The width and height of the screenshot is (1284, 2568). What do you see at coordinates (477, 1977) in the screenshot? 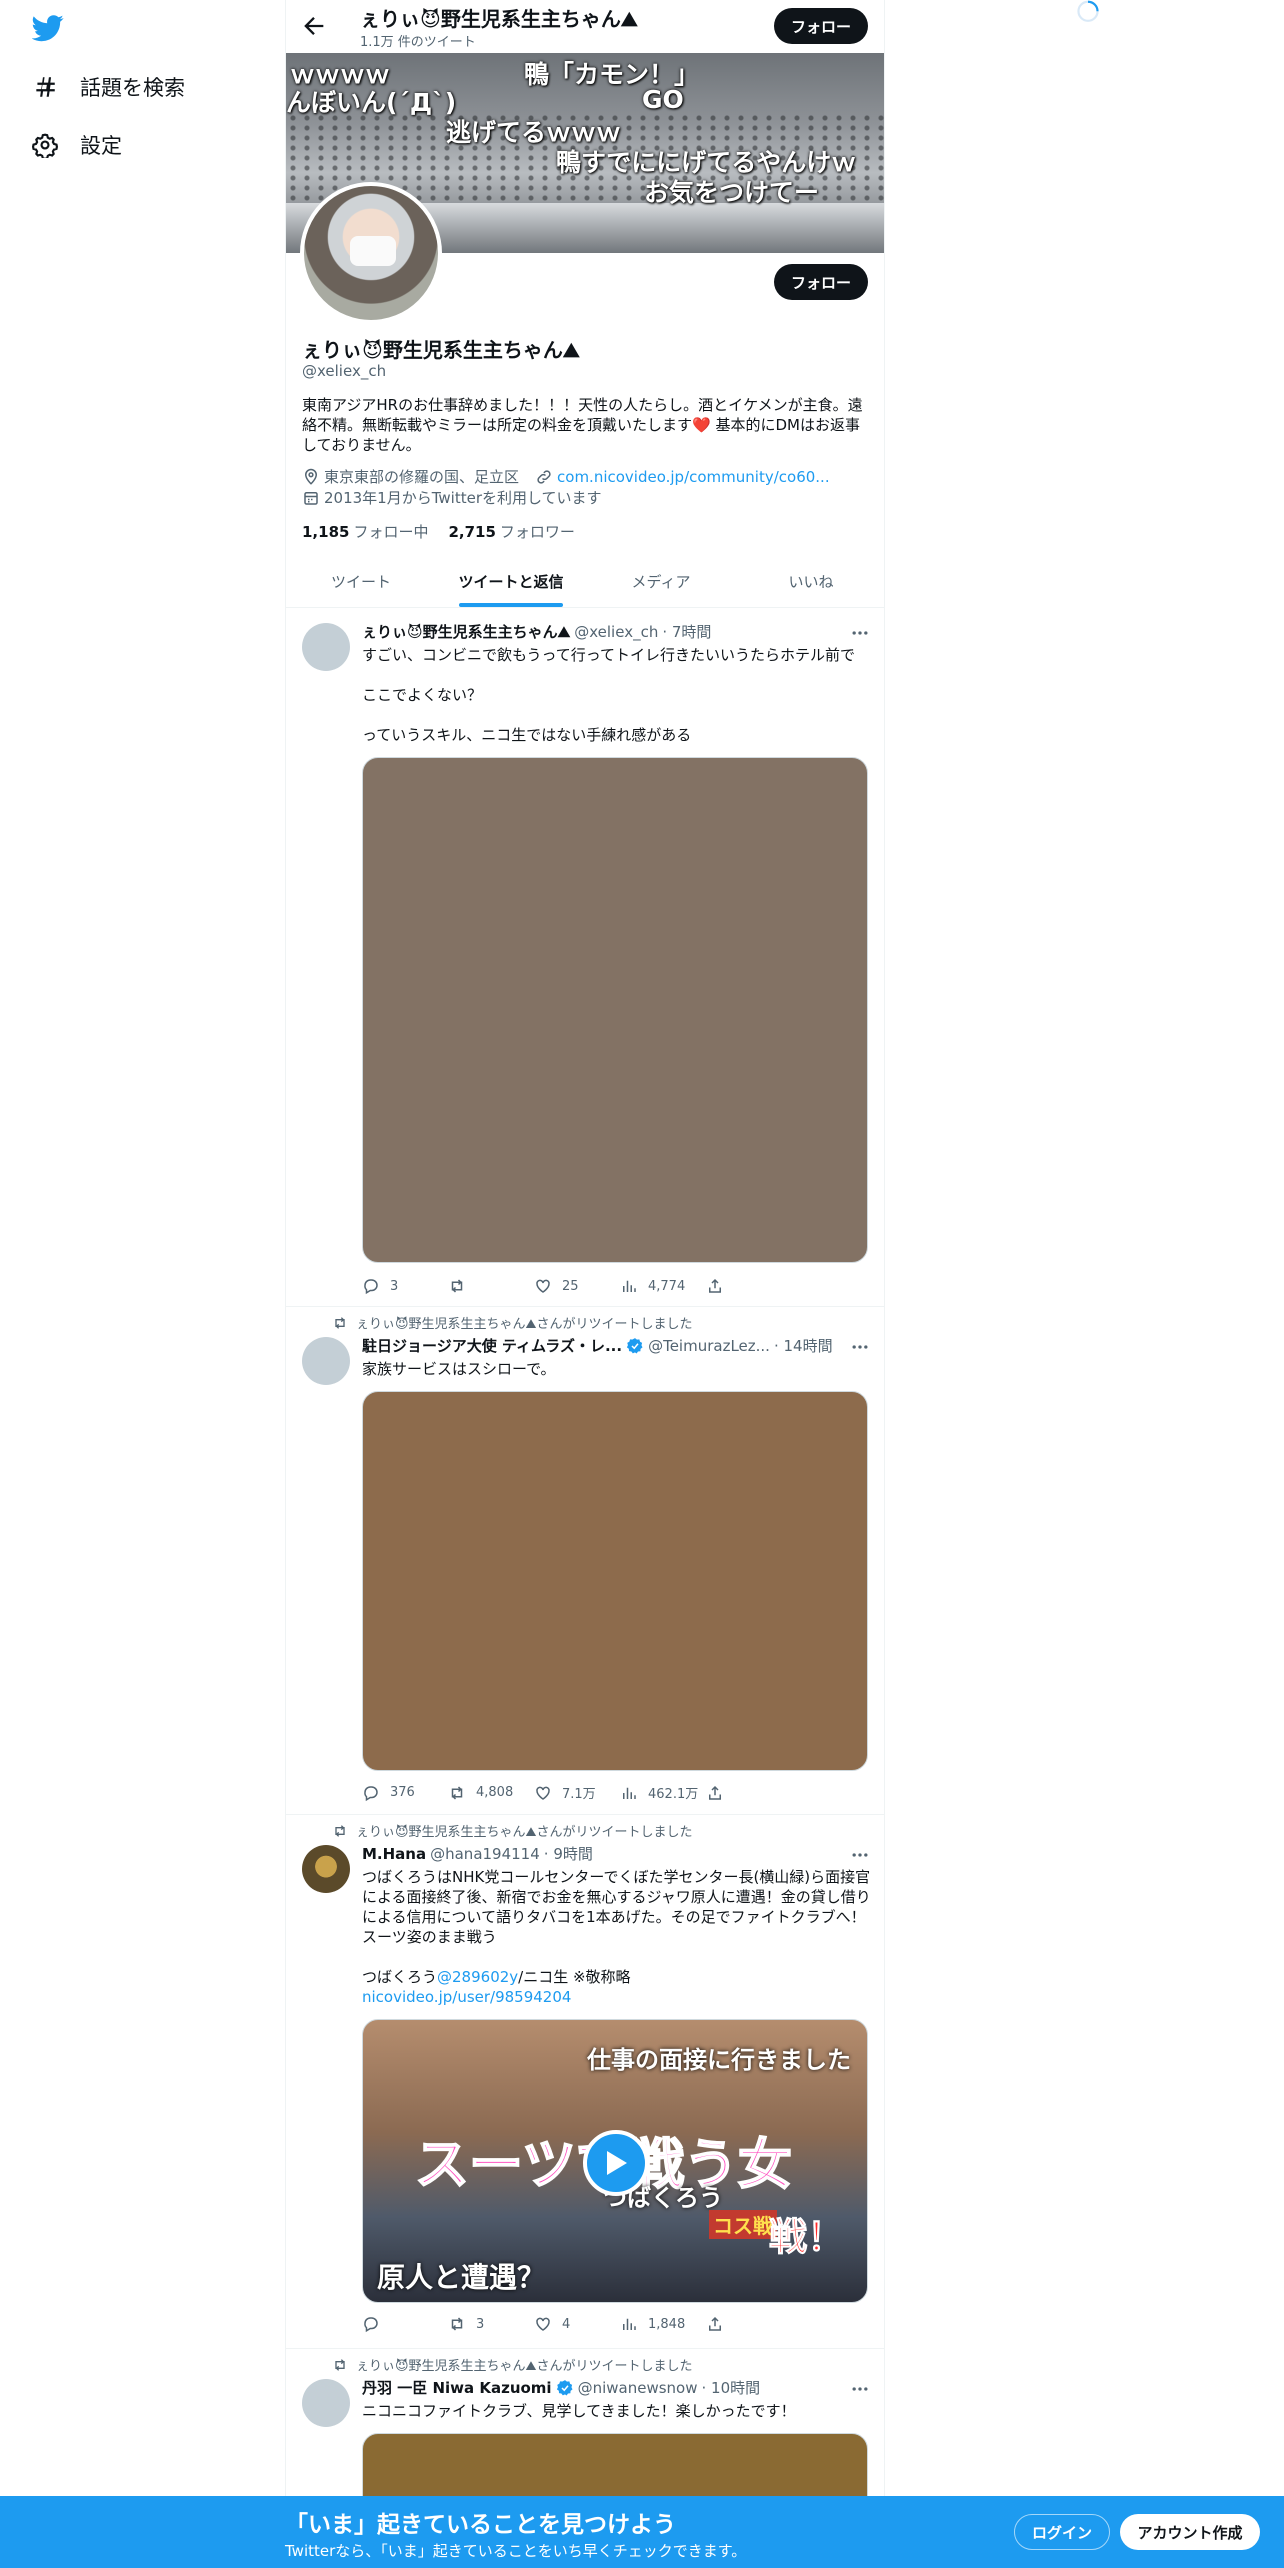
I see `mention-link: @289602y` at bounding box center [477, 1977].